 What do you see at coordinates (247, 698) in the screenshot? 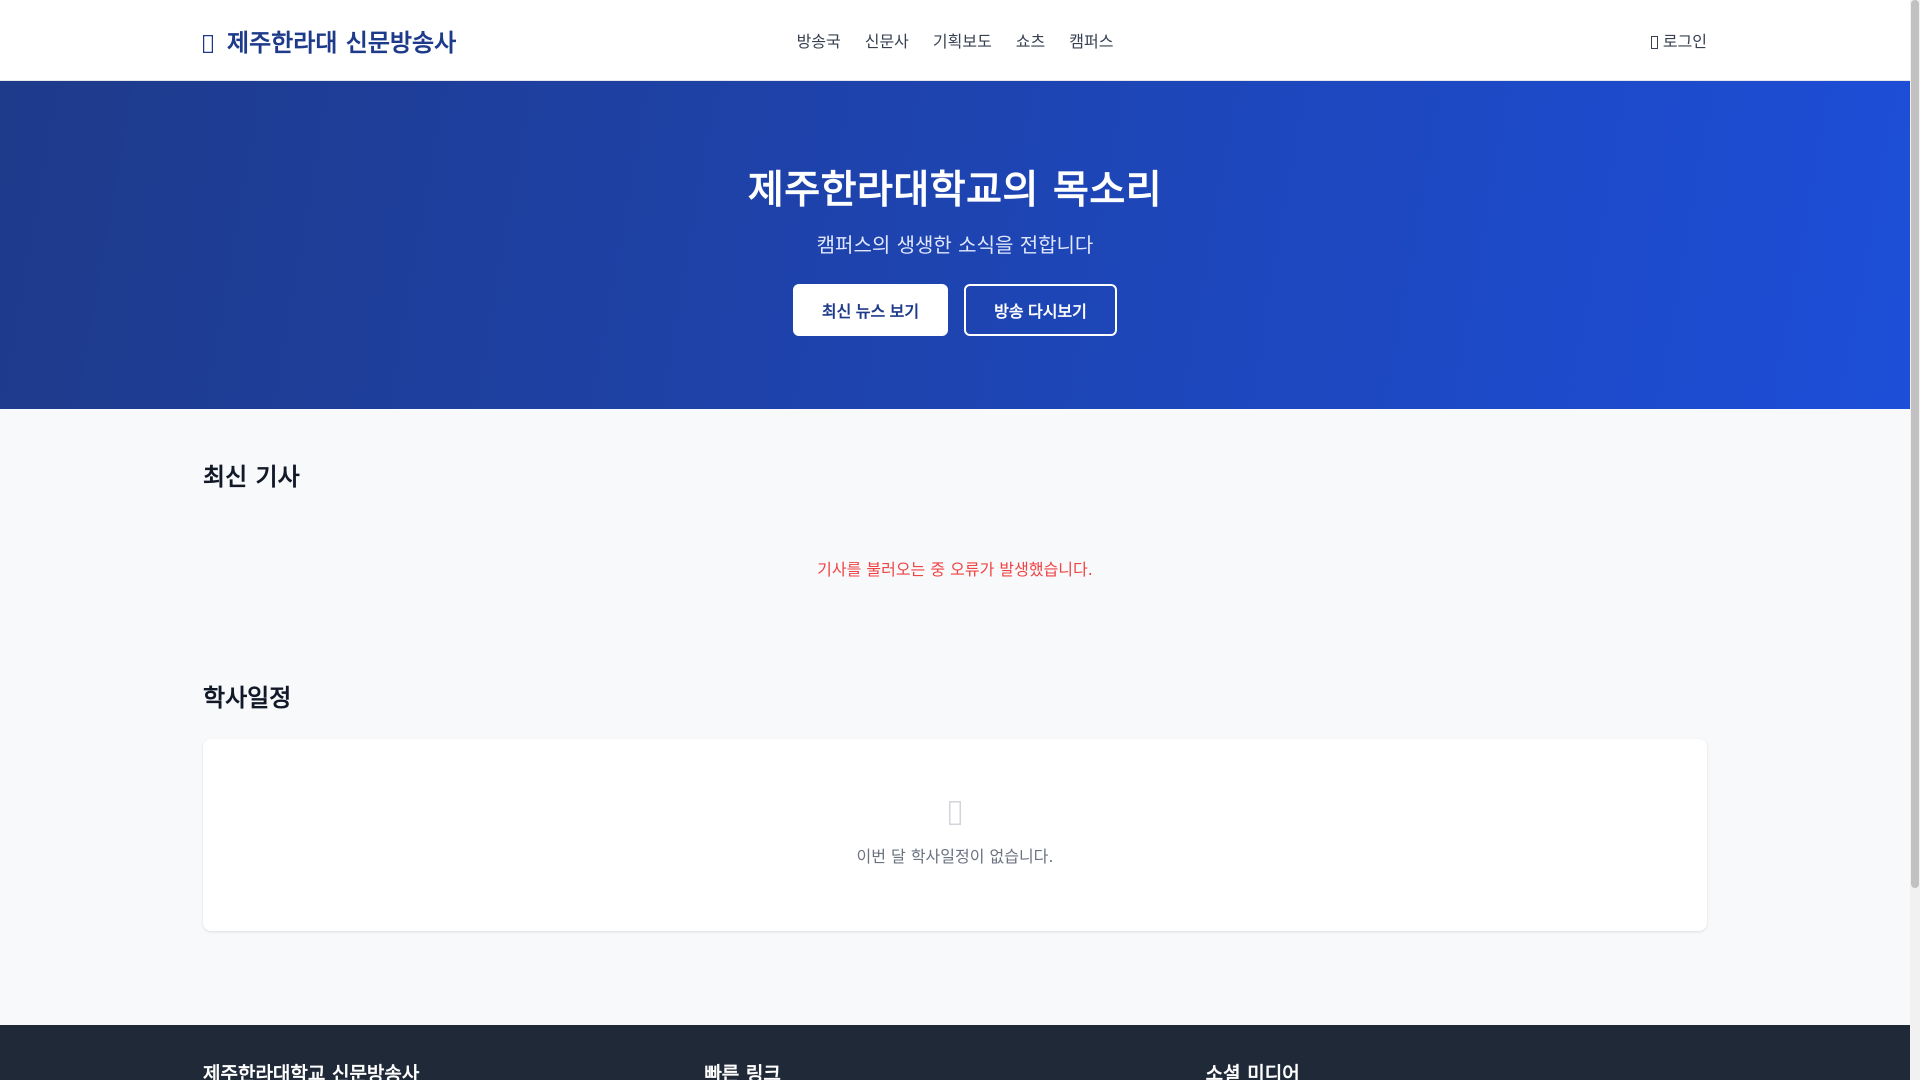
I see `academic-schedule-title: 학사일정` at bounding box center [247, 698].